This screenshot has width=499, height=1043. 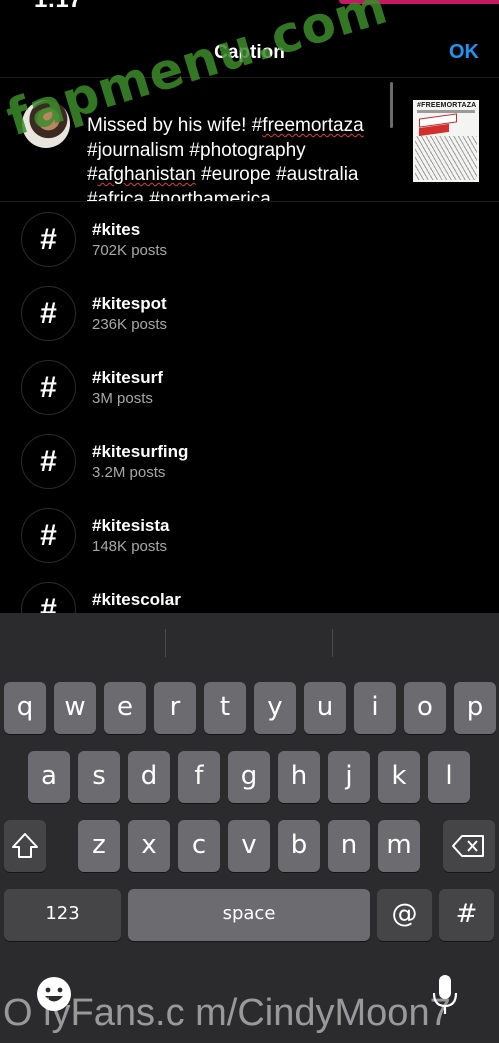 What do you see at coordinates (25, 708) in the screenshot?
I see `key-q: q` at bounding box center [25, 708].